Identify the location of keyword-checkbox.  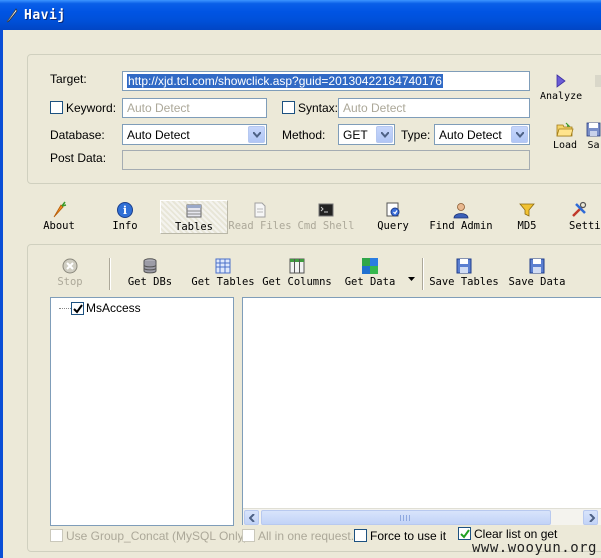
(56, 107).